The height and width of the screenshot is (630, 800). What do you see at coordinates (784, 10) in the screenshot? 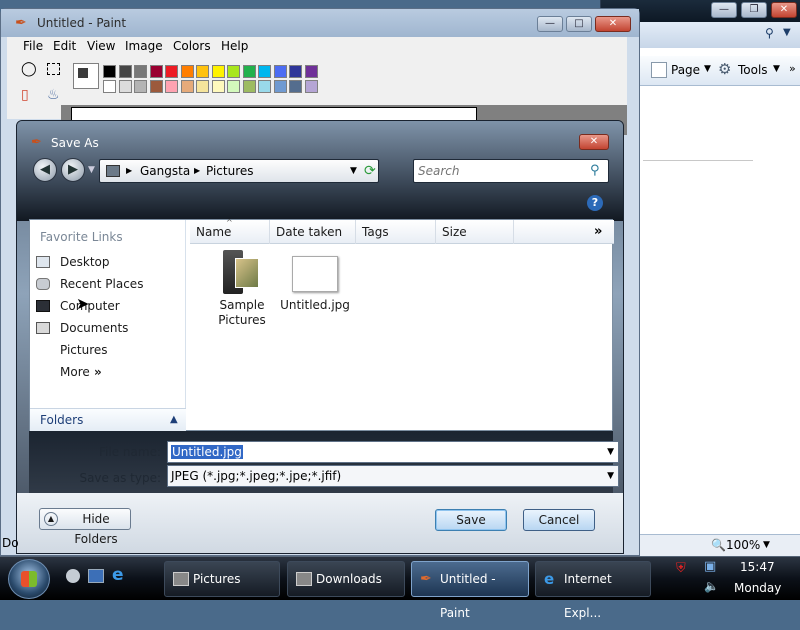
I see `ie-close-button: ✕` at bounding box center [784, 10].